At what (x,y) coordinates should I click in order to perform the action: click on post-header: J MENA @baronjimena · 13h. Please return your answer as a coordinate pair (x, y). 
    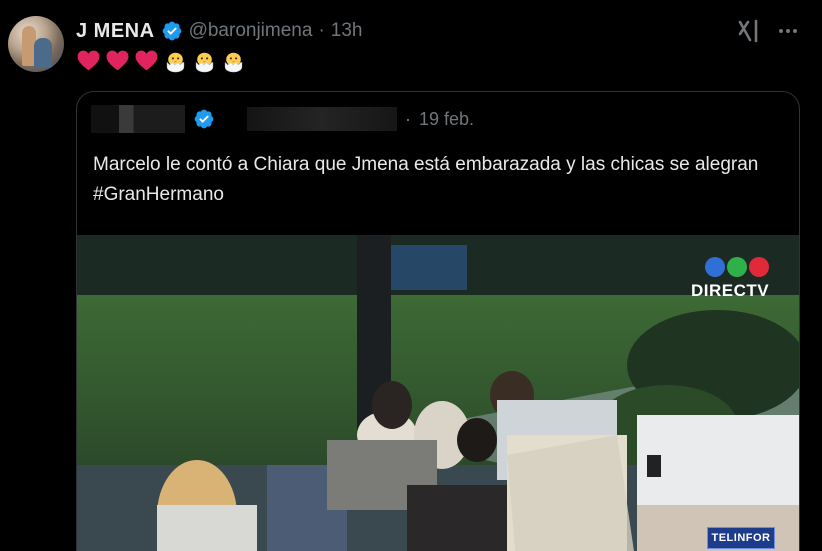
    Looking at the image, I should click on (219, 31).